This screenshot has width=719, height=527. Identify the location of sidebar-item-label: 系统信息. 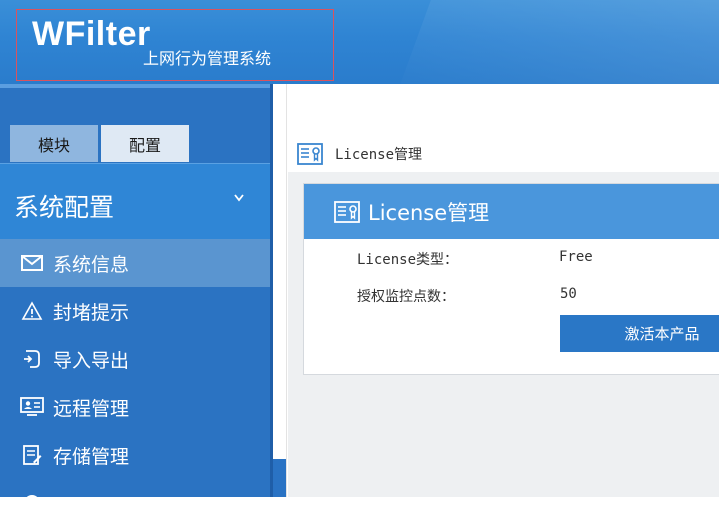
(91, 264).